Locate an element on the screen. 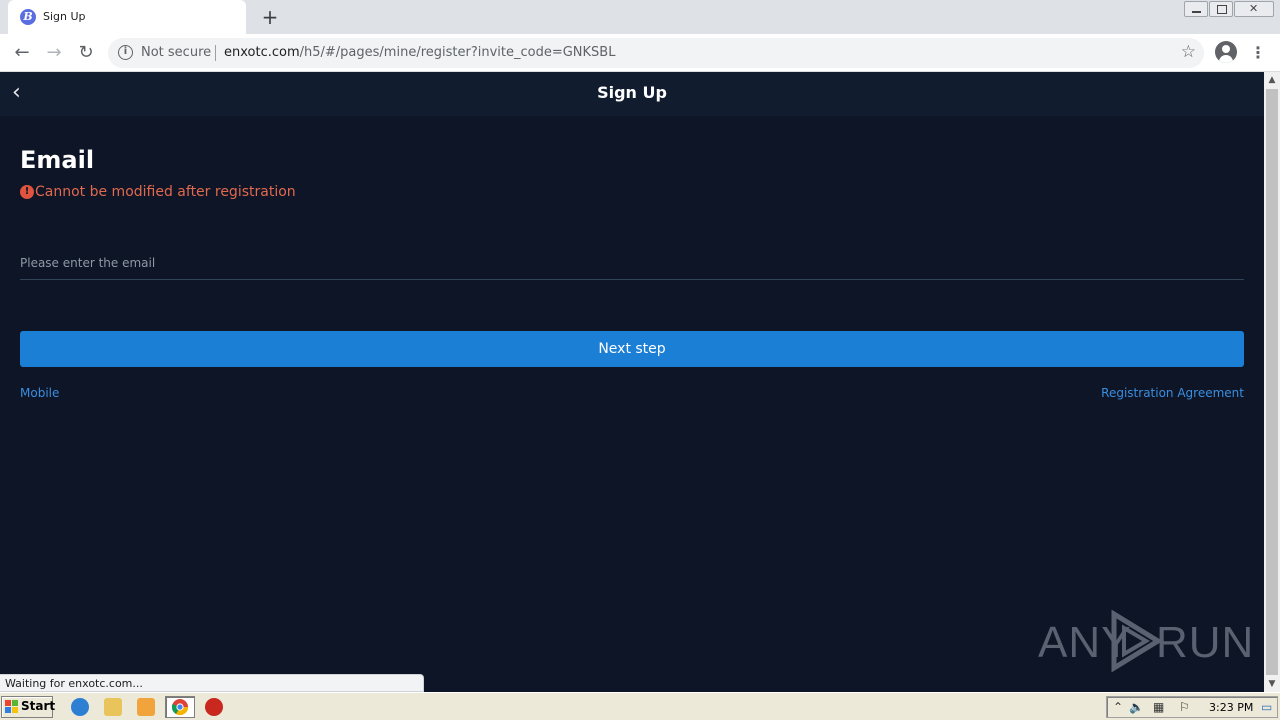  url-host: enxotc.com is located at coordinates (262, 52).